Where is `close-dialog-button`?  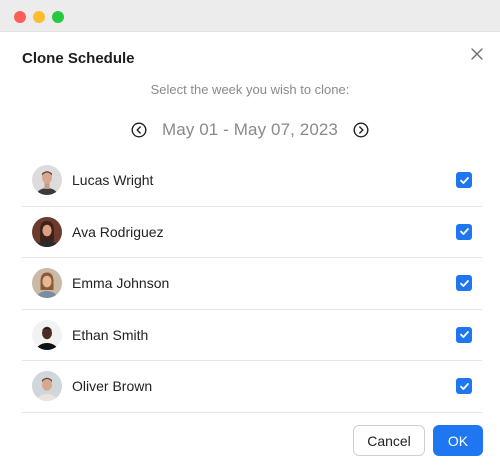 close-dialog-button is located at coordinates (477, 54).